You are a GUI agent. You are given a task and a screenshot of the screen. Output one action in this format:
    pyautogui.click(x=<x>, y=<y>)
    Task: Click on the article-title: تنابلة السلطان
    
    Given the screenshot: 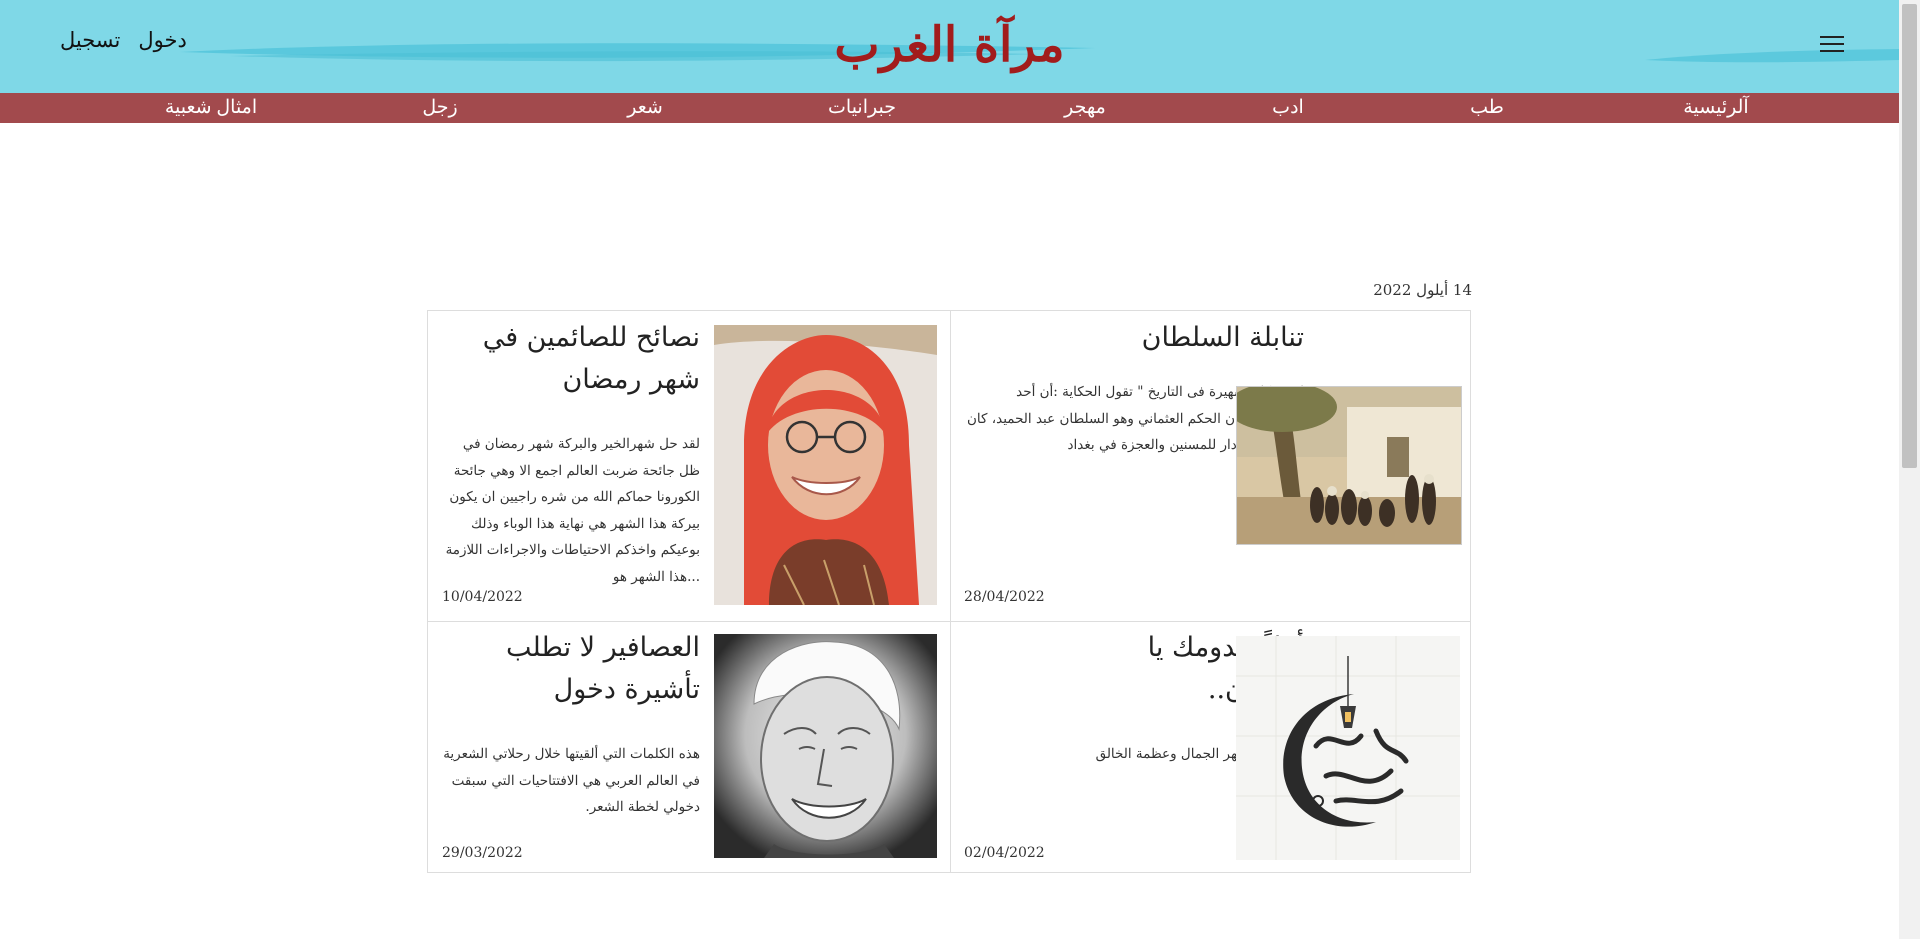 What is the action you would take?
    pyautogui.click(x=1185, y=338)
    